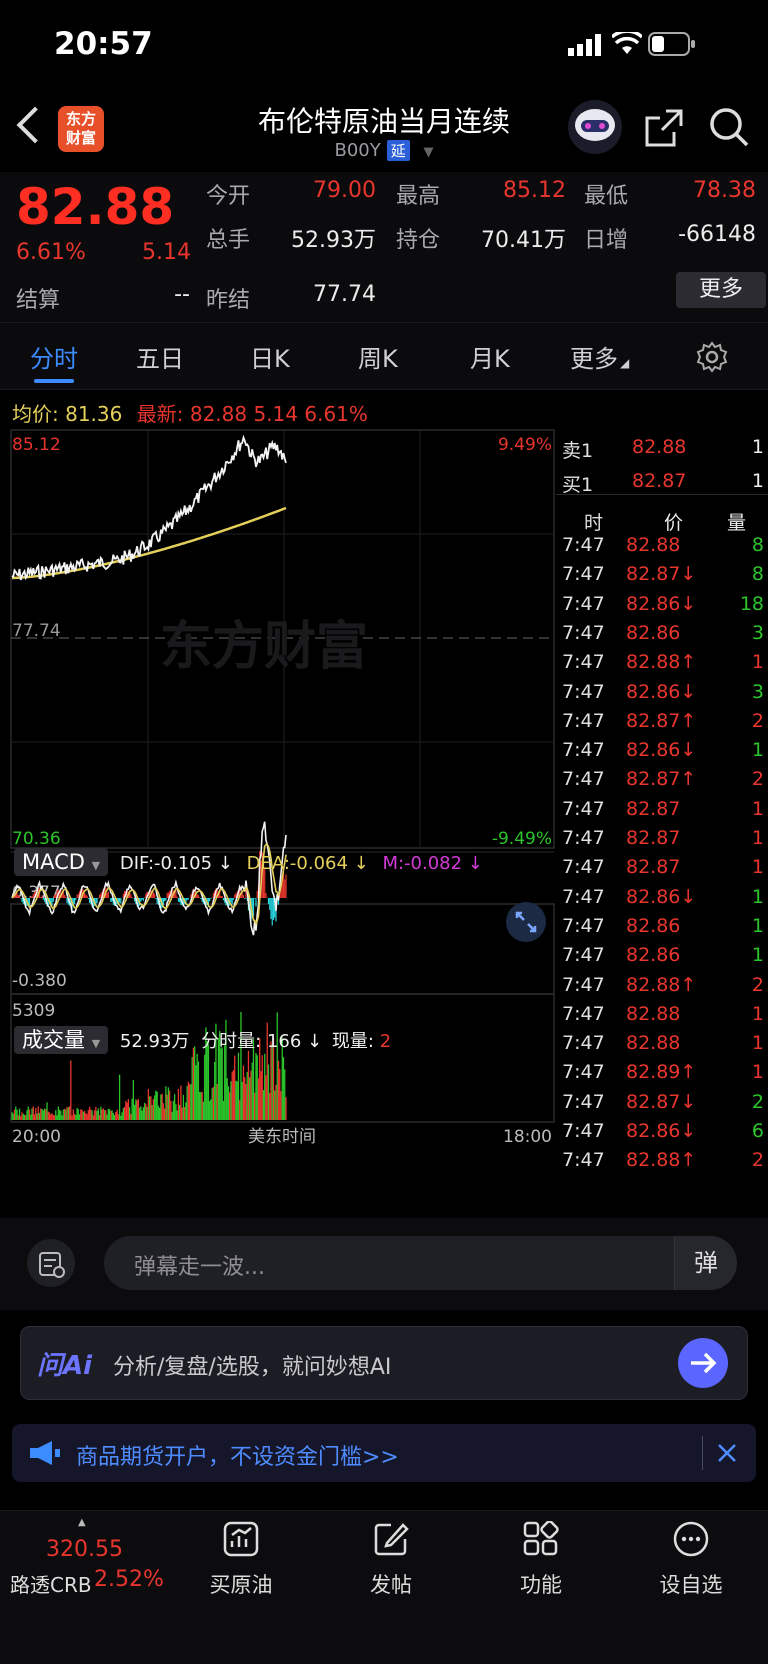 This screenshot has height=1664, width=768. Describe the element at coordinates (661, 720) in the screenshot. I see `trade-price: 82.87↑` at that location.